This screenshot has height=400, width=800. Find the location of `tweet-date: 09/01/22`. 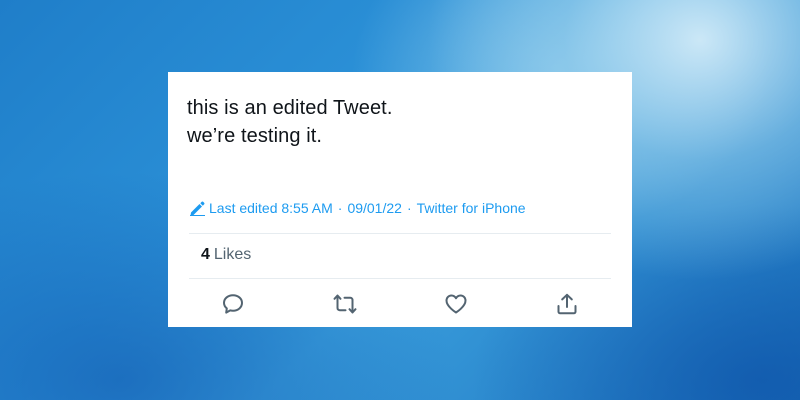

tweet-date: 09/01/22 is located at coordinates (374, 208).